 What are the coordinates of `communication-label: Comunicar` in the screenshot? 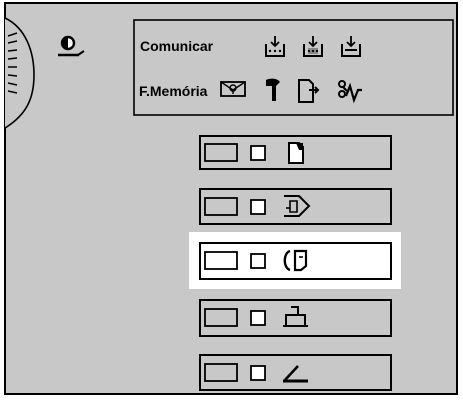 It's located at (177, 46).